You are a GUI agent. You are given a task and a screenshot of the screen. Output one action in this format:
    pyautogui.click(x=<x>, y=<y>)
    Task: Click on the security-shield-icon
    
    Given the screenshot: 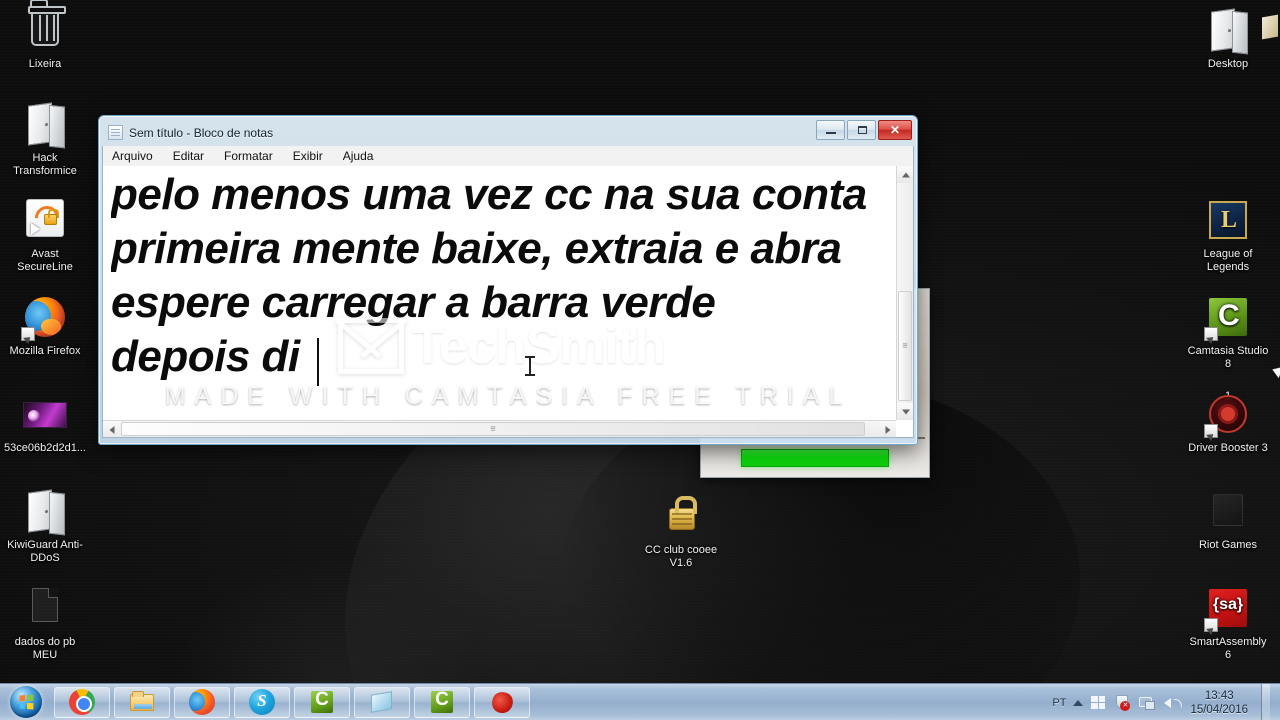 What is the action you would take?
    pyautogui.click(x=1122, y=702)
    